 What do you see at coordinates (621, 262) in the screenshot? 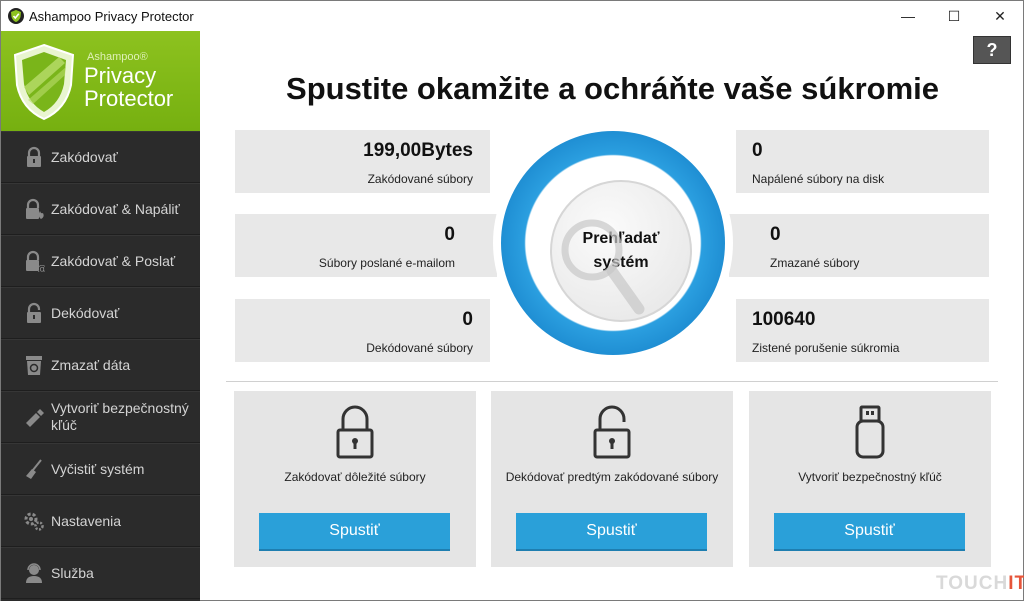
I see `scan-label-line2: systém` at bounding box center [621, 262].